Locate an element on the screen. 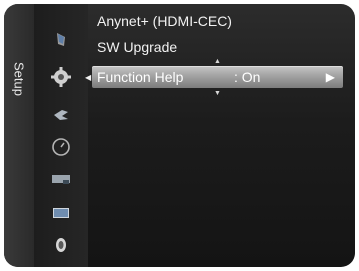 This screenshot has width=359, height=271. menu-icon-column is located at coordinates (61, 135).